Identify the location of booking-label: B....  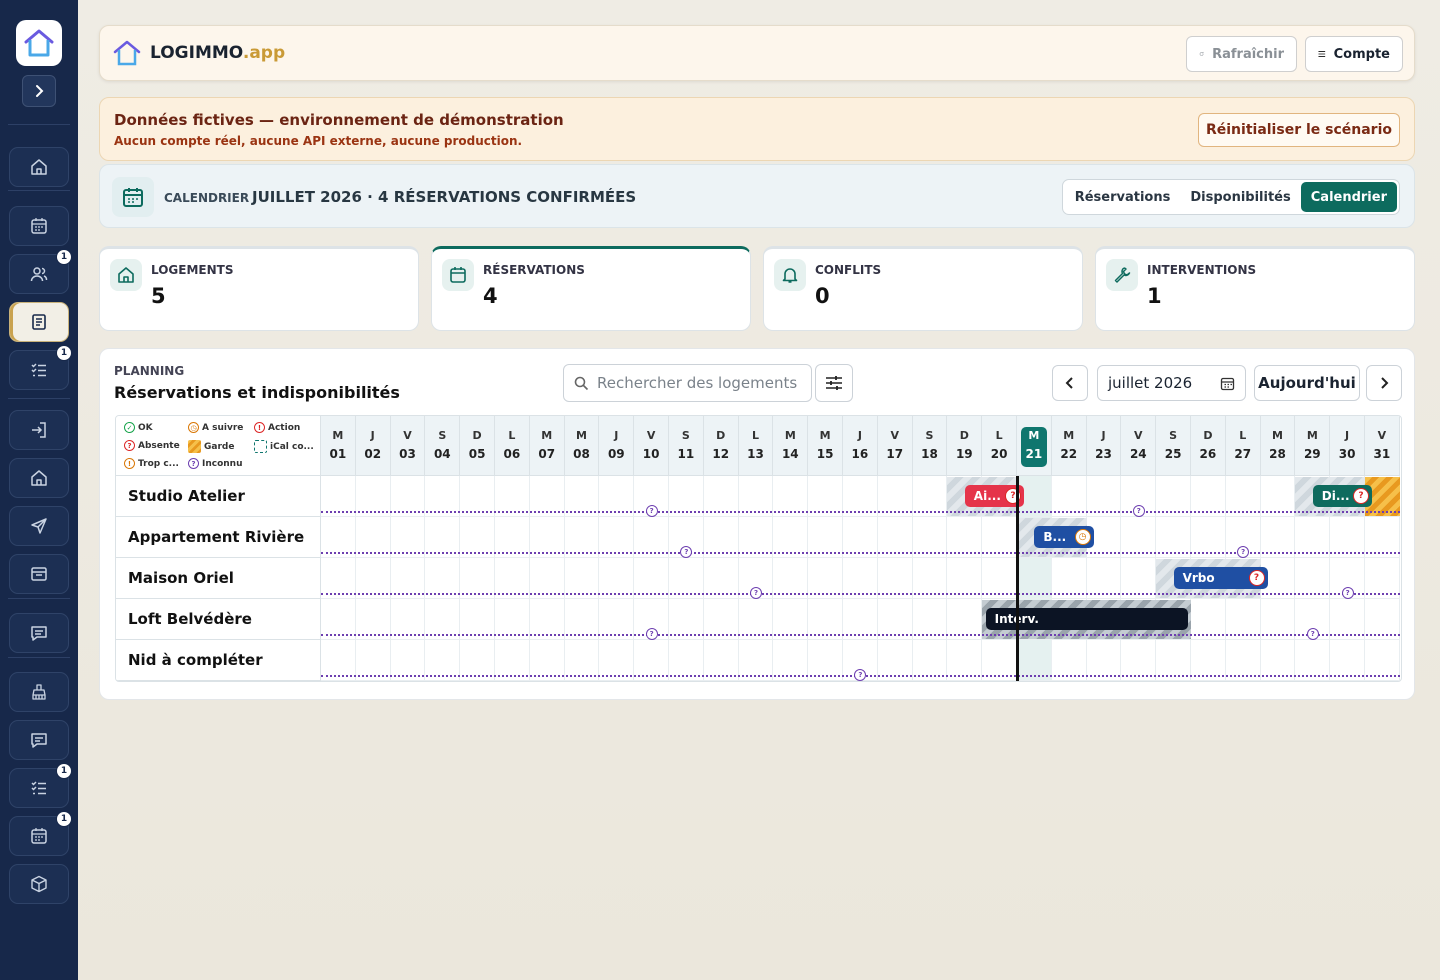
(1055, 537).